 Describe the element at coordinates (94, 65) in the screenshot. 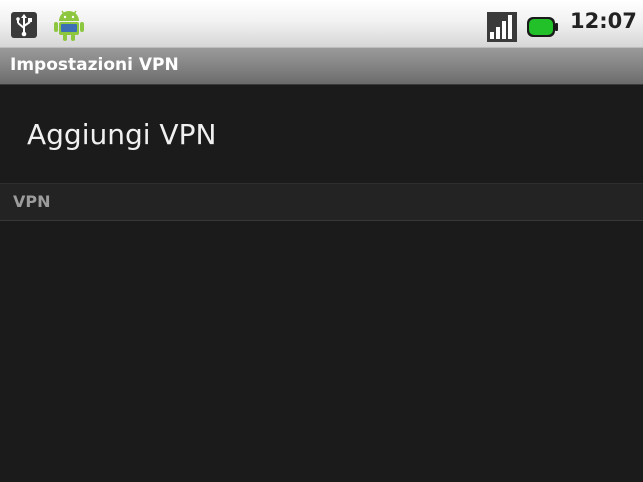

I see `page-title: Impostazioni VPN` at that location.